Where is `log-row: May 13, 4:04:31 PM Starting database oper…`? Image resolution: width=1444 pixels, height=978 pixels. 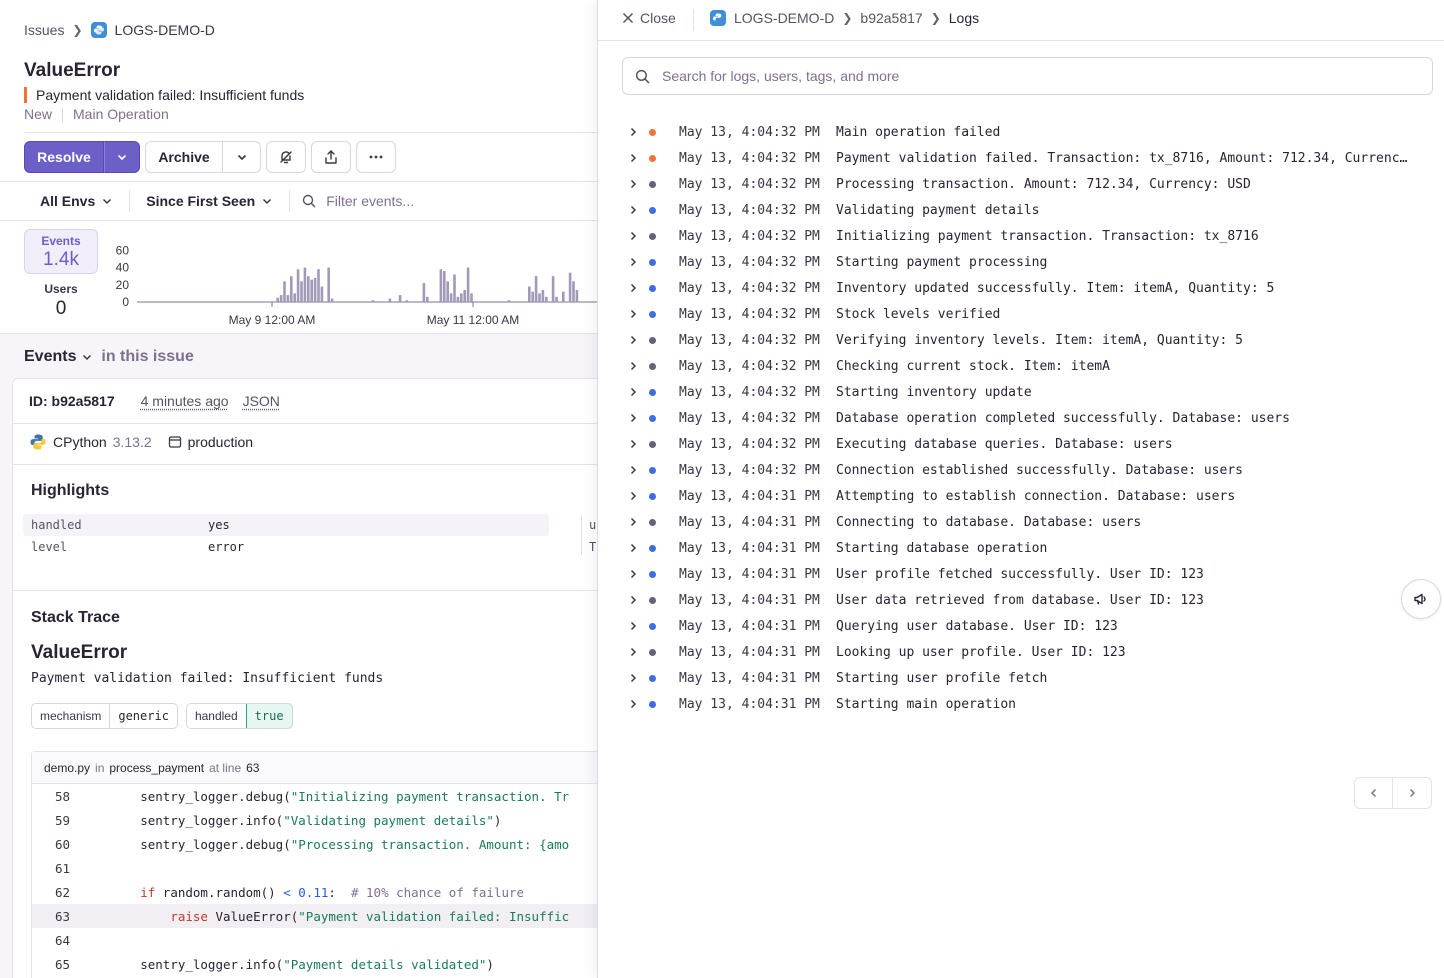 log-row: May 13, 4:04:31 PM Starting database oper… is located at coordinates (1022, 548).